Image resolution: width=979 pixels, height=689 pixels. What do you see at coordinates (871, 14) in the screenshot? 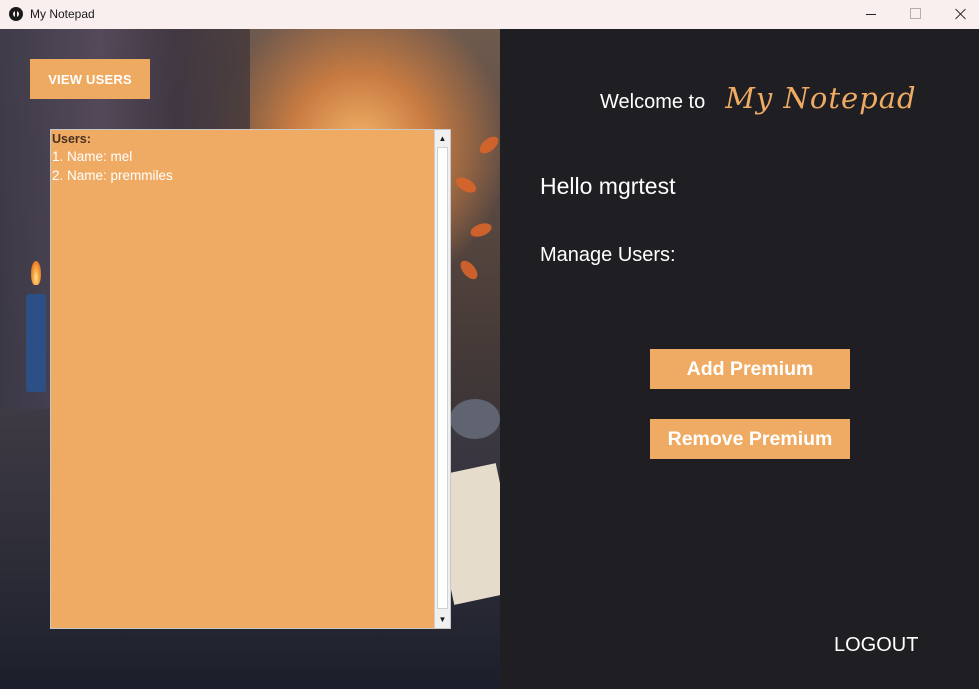
I see `minimize-icon` at bounding box center [871, 14].